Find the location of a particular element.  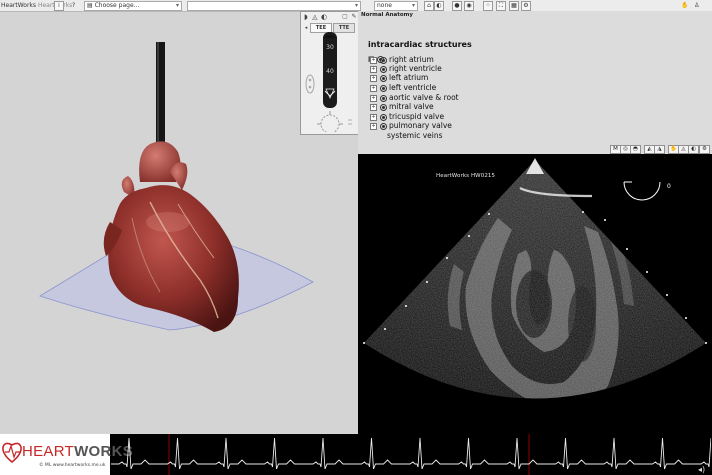

drop-icon: ◬ is located at coordinates (315, 17).